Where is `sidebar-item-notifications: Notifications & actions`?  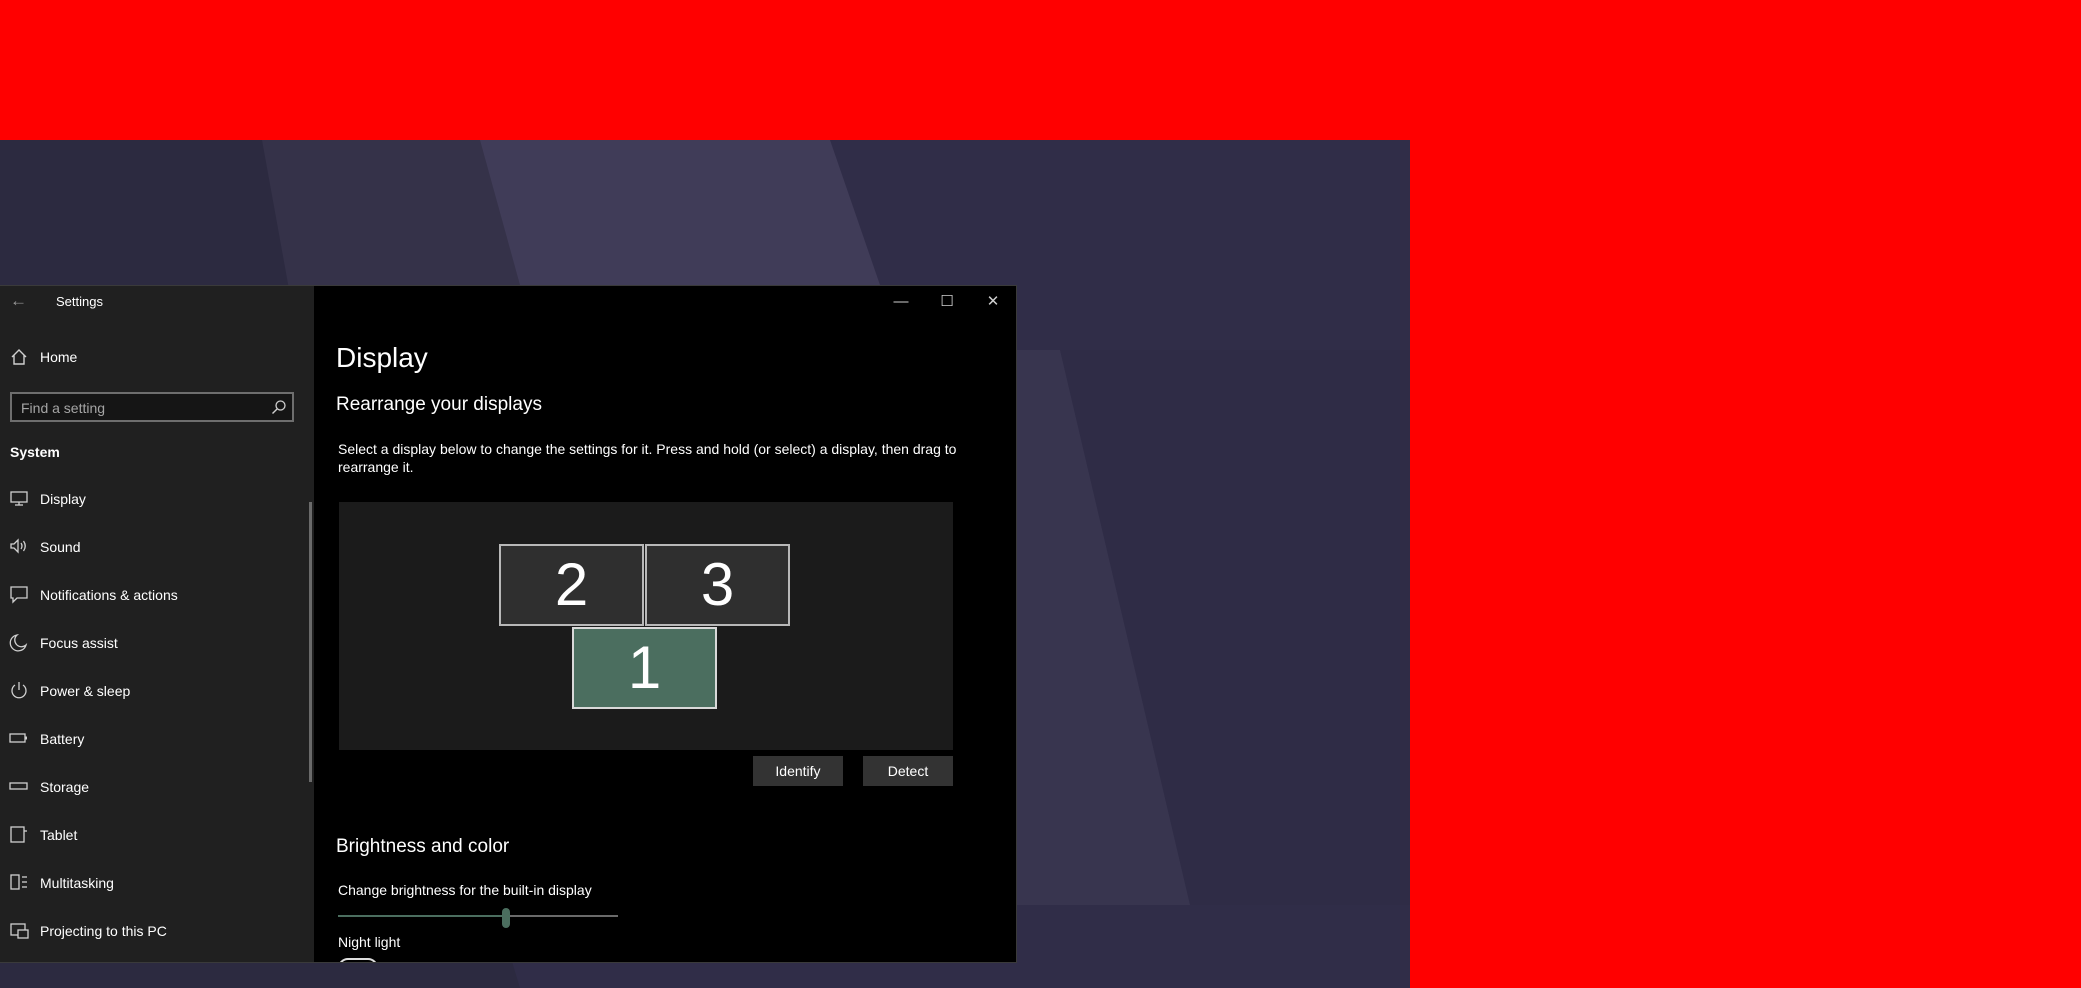 sidebar-item-notifications: Notifications & actions is located at coordinates (155, 594).